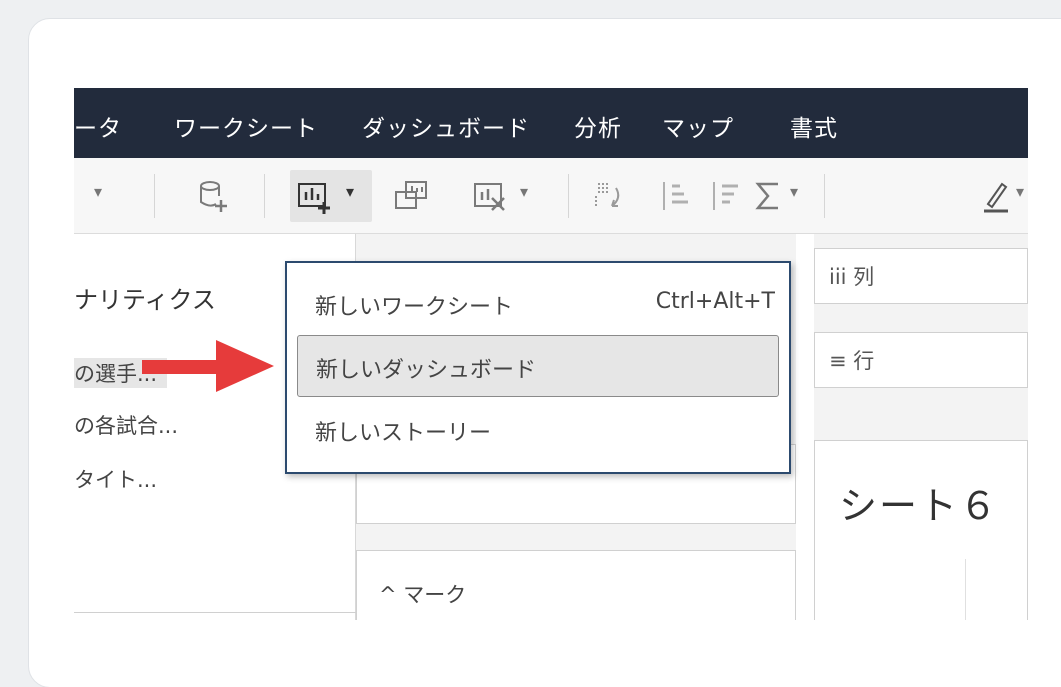 The width and height of the screenshot is (1061, 687). What do you see at coordinates (414, 307) in the screenshot?
I see `menu-item-label: 新しいワークシート` at bounding box center [414, 307].